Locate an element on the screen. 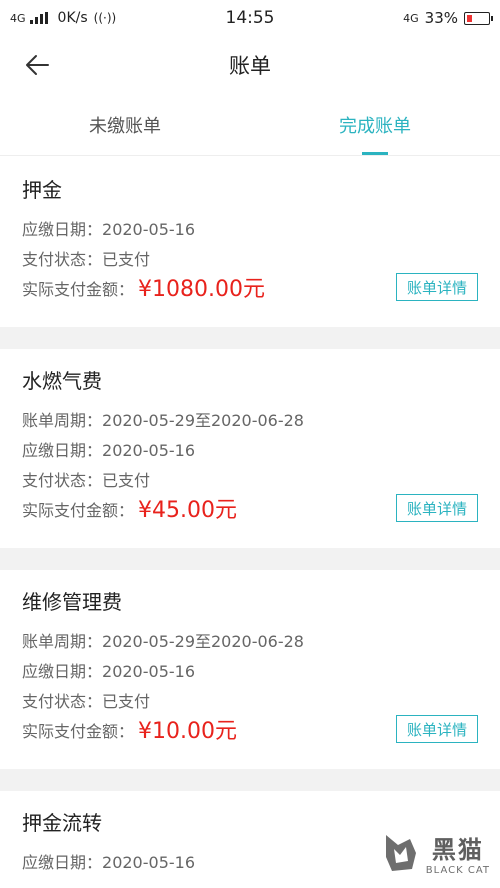 This screenshot has height=888, width=500. hotspot-icon: ((·)) is located at coordinates (105, 18).